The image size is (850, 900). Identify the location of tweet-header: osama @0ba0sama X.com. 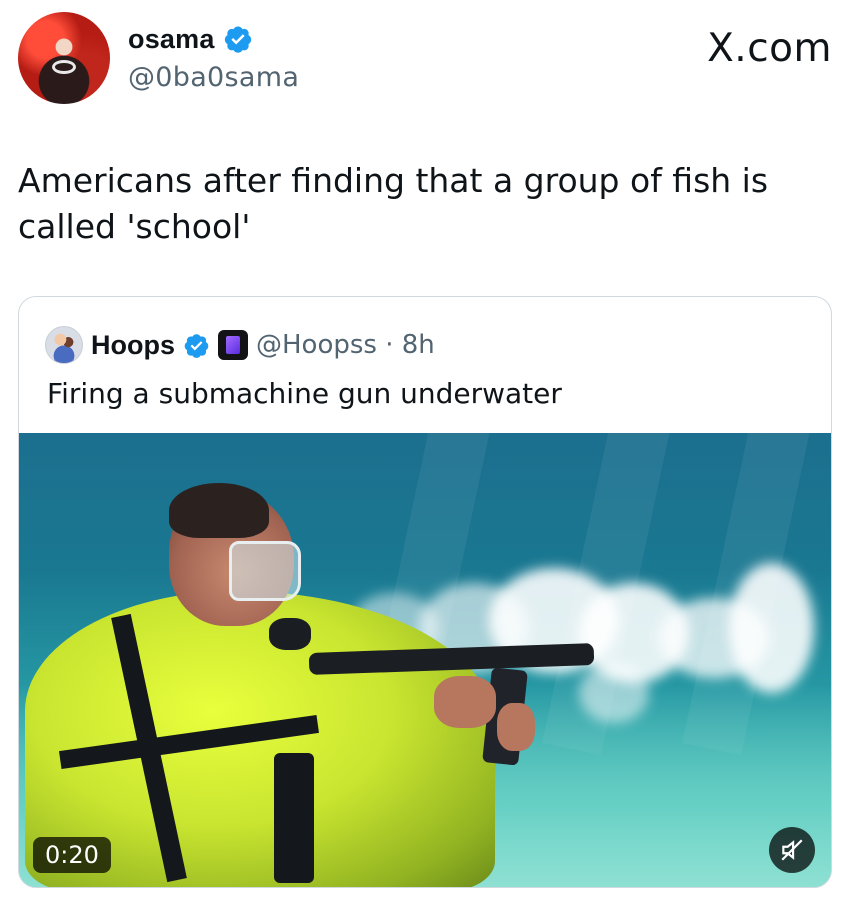
(425, 58).